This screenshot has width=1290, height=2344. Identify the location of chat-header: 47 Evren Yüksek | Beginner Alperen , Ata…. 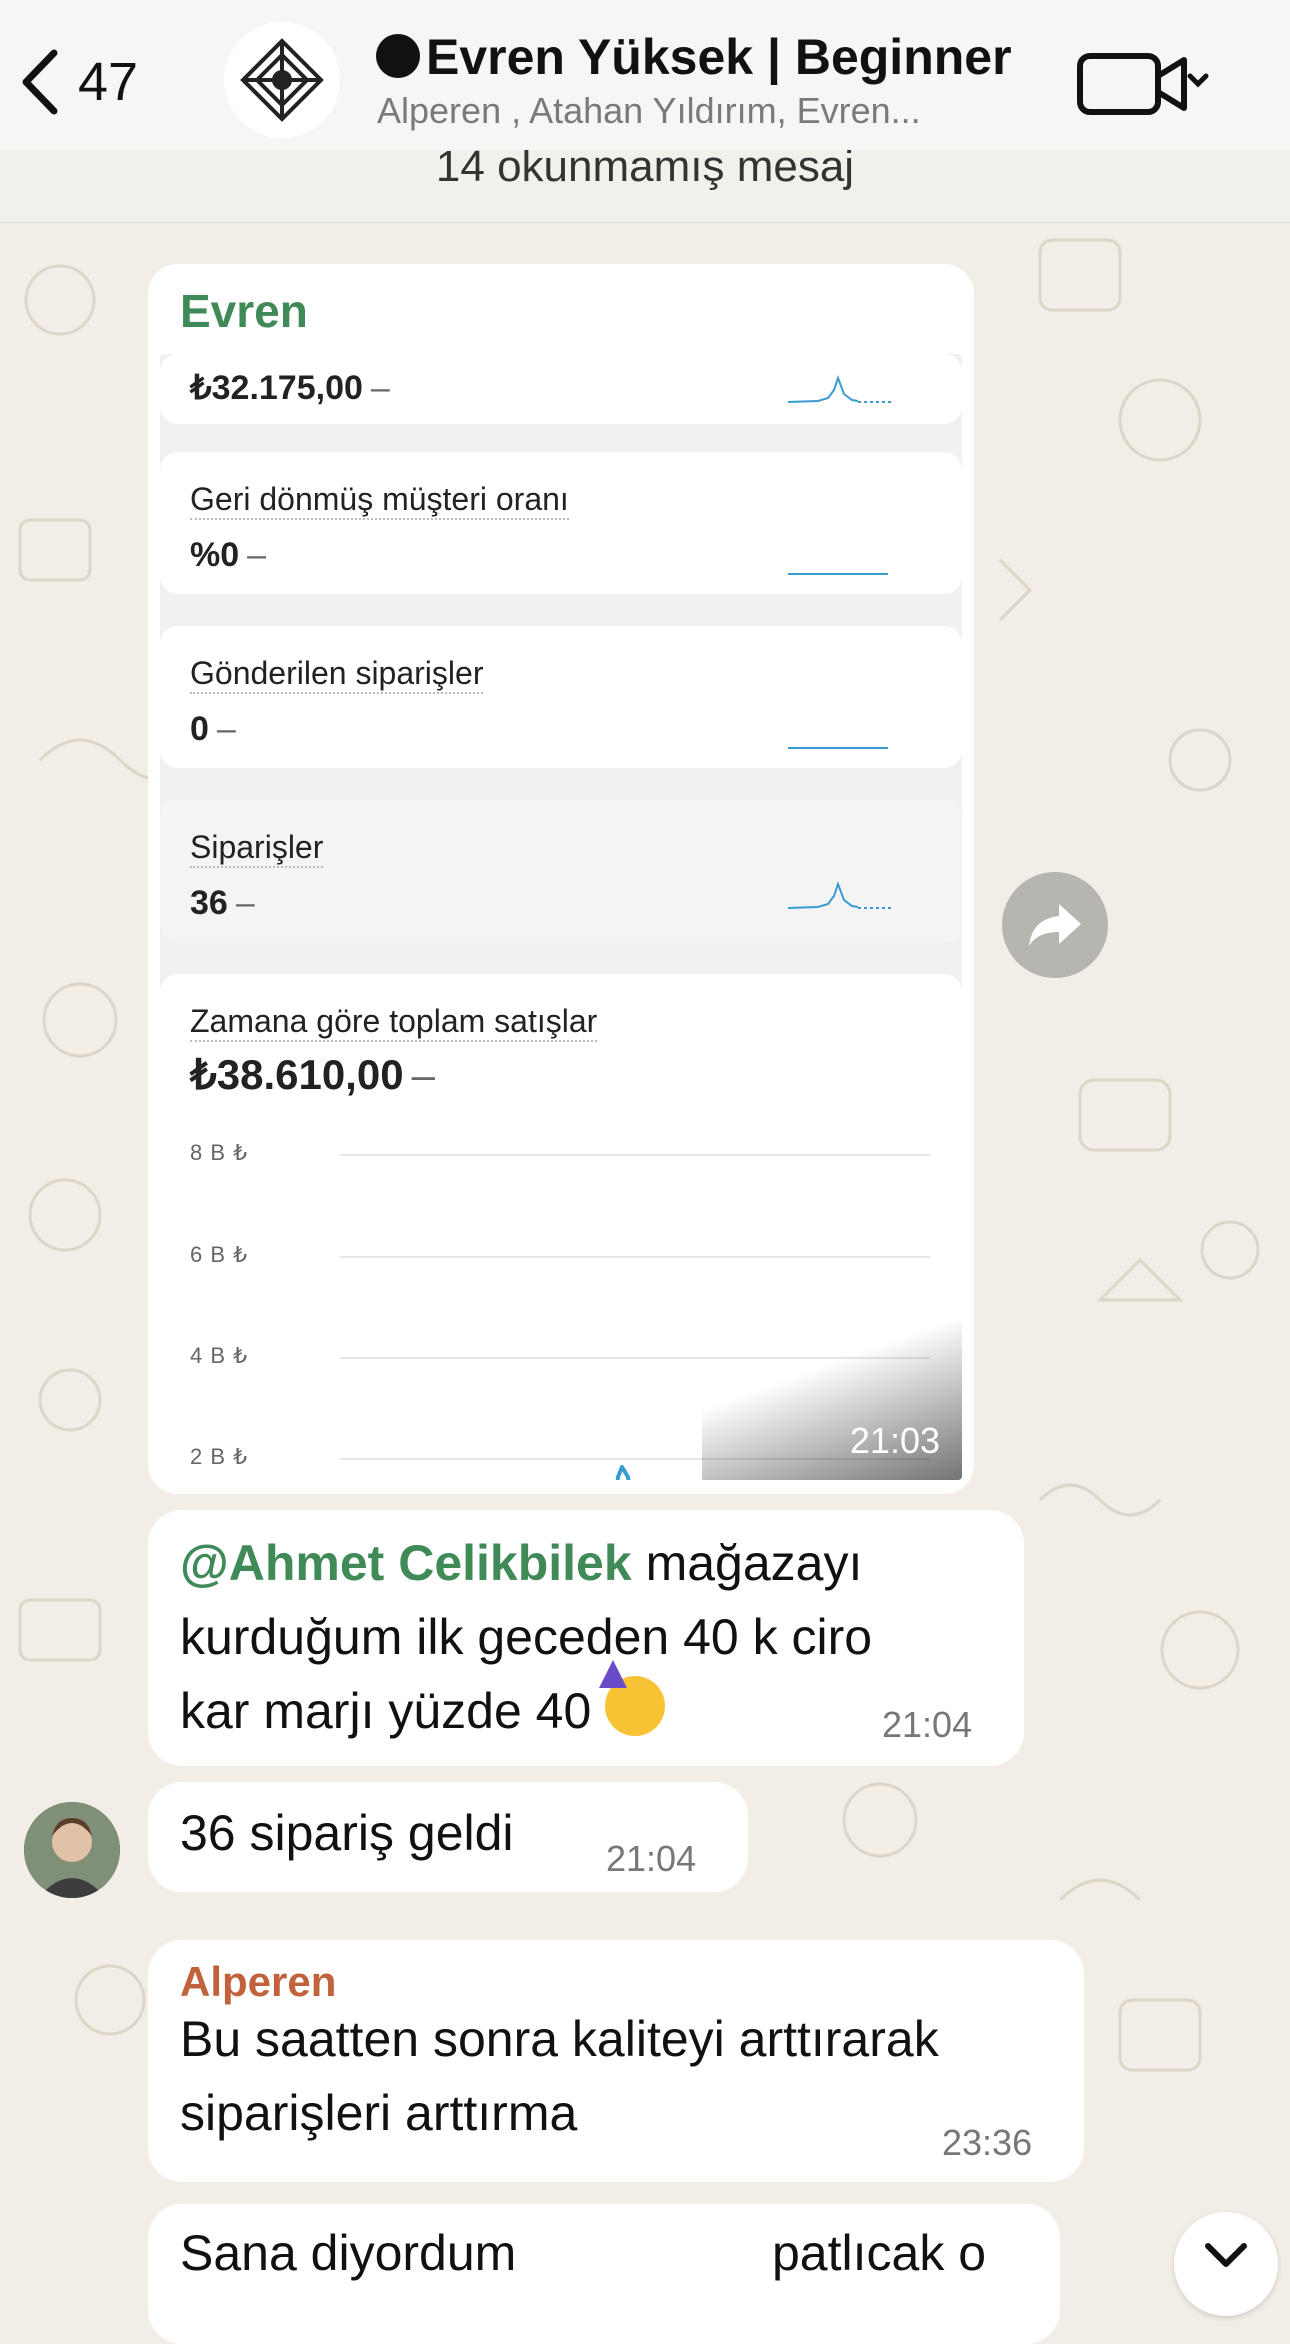
(645, 75).